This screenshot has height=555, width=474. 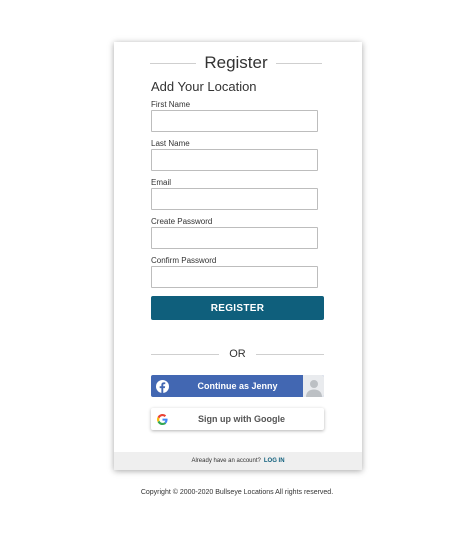 What do you see at coordinates (226, 461) in the screenshot?
I see `account-prompt: Already have an account?` at bounding box center [226, 461].